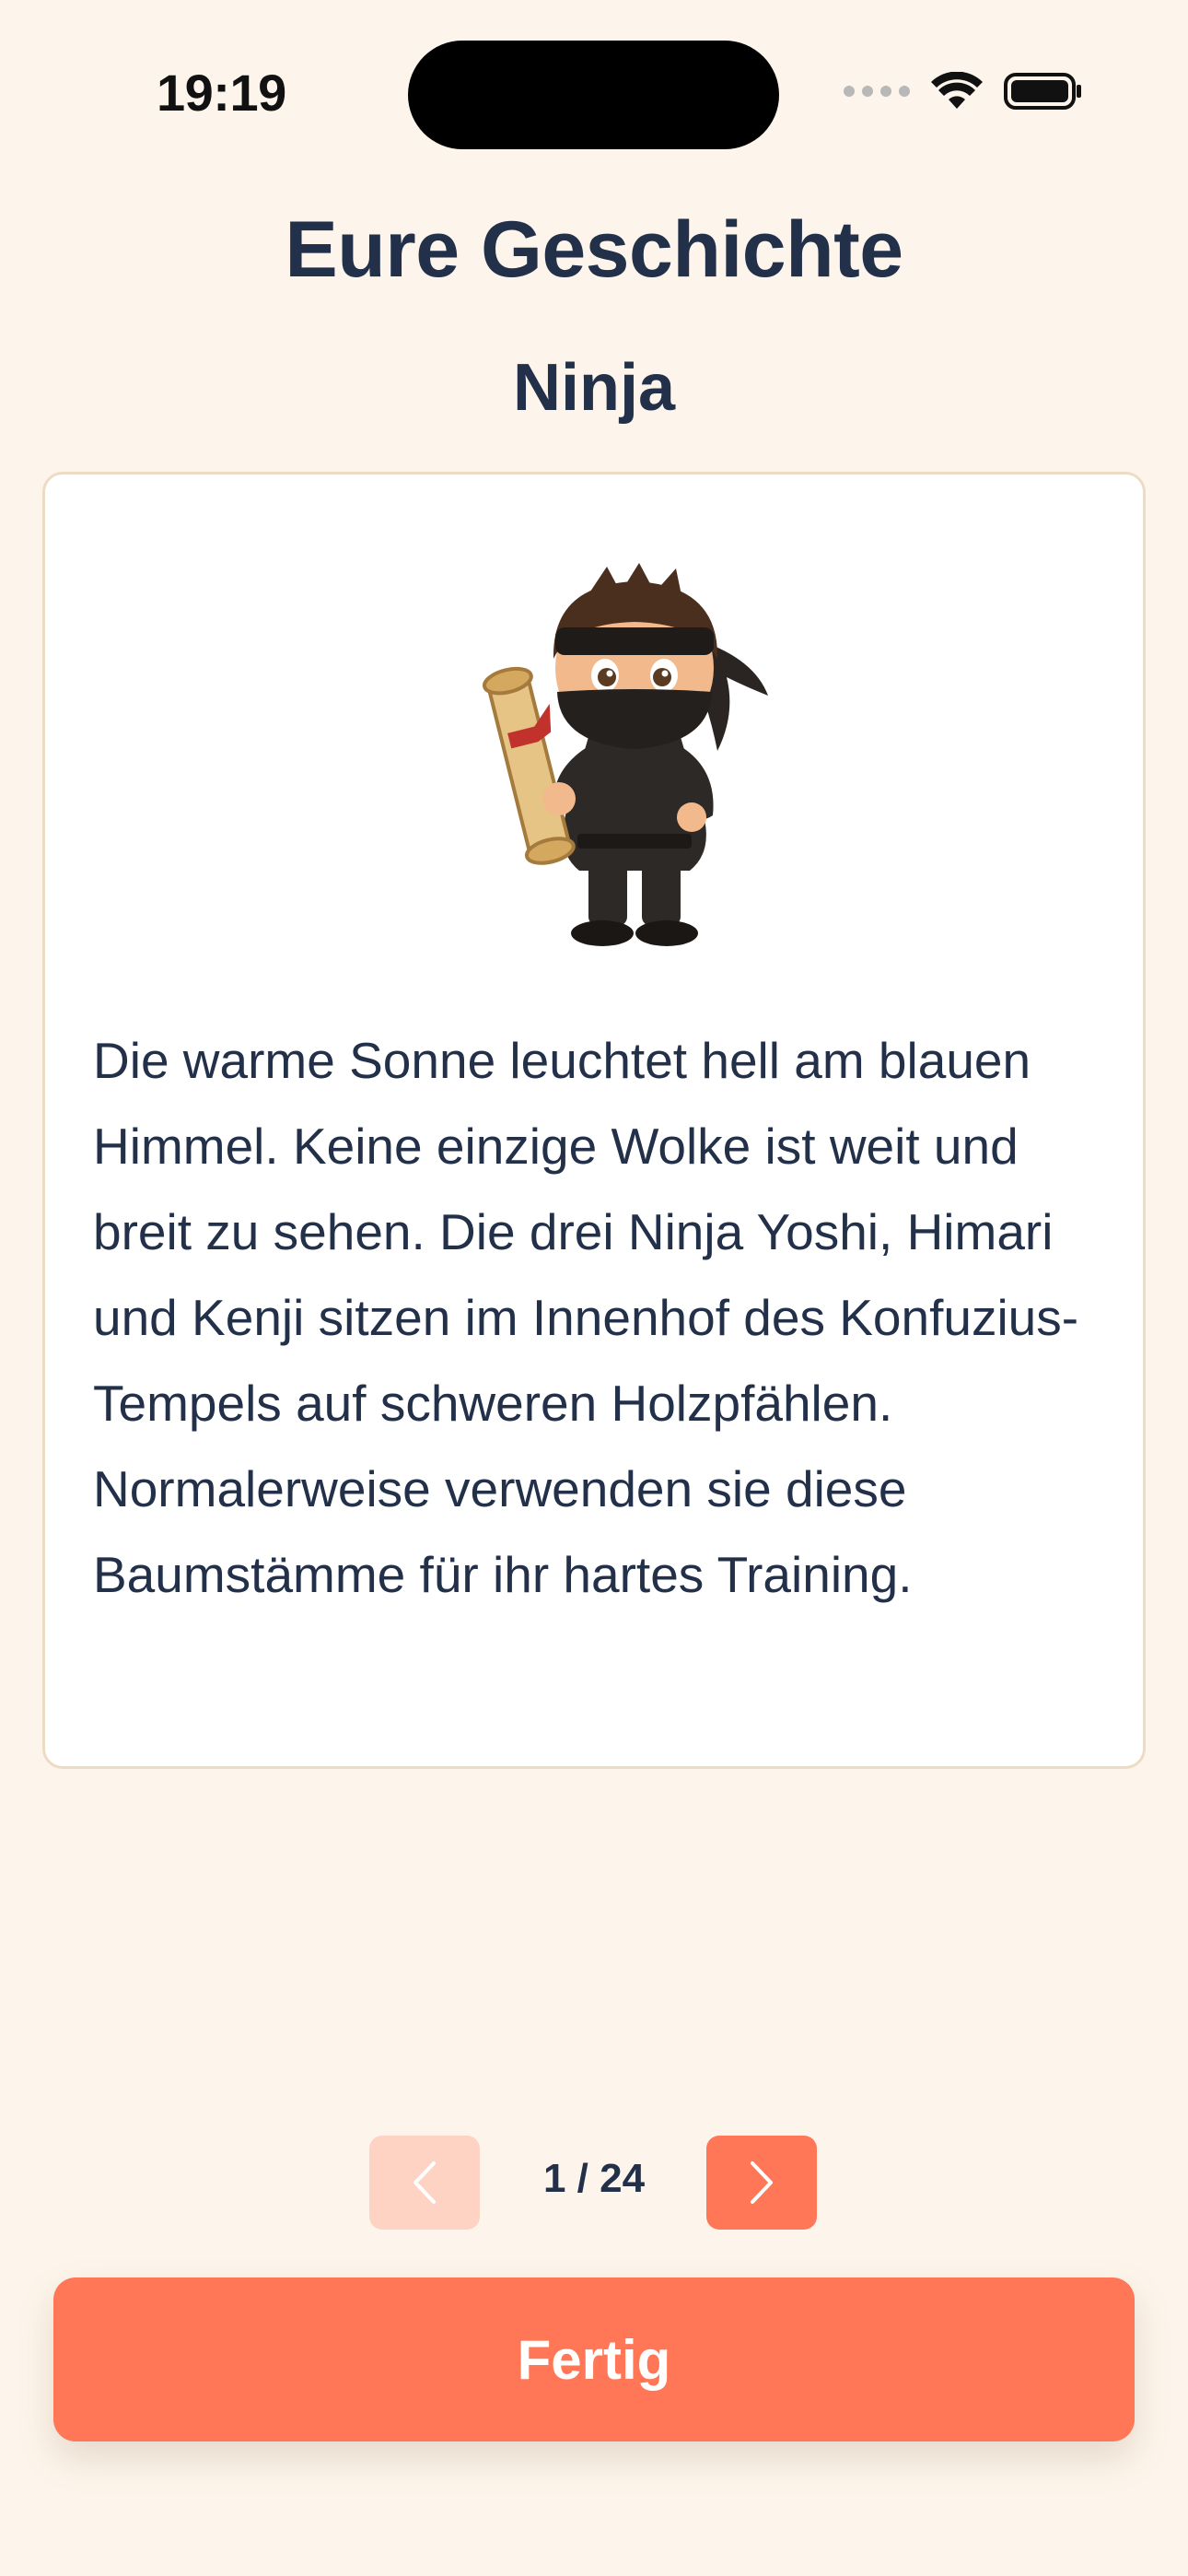 The width and height of the screenshot is (1188, 2576). Describe the element at coordinates (594, 388) in the screenshot. I see `story-name: Ninja` at that location.